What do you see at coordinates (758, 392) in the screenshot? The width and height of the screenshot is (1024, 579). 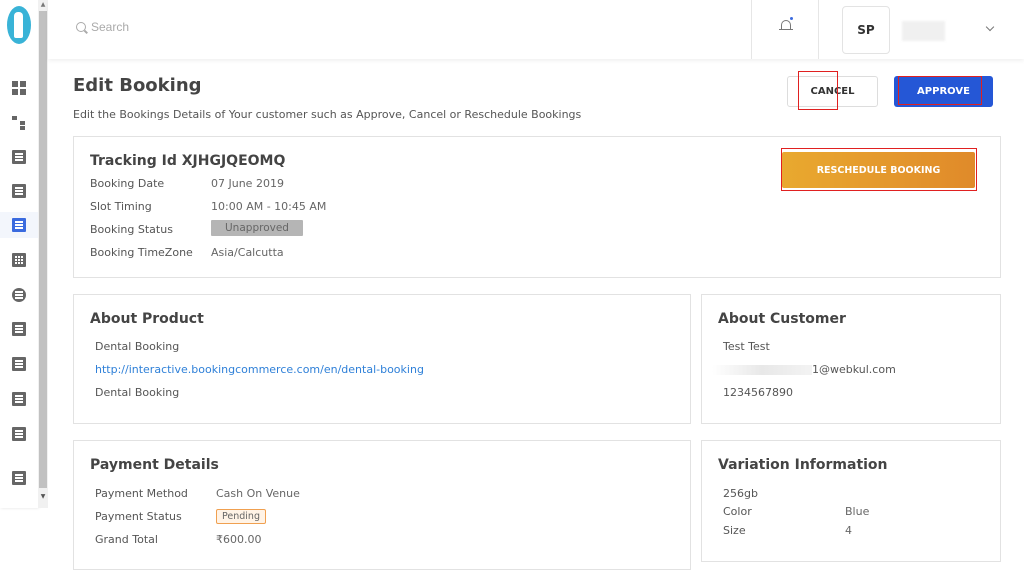 I see `customer-phone: 1234567890` at bounding box center [758, 392].